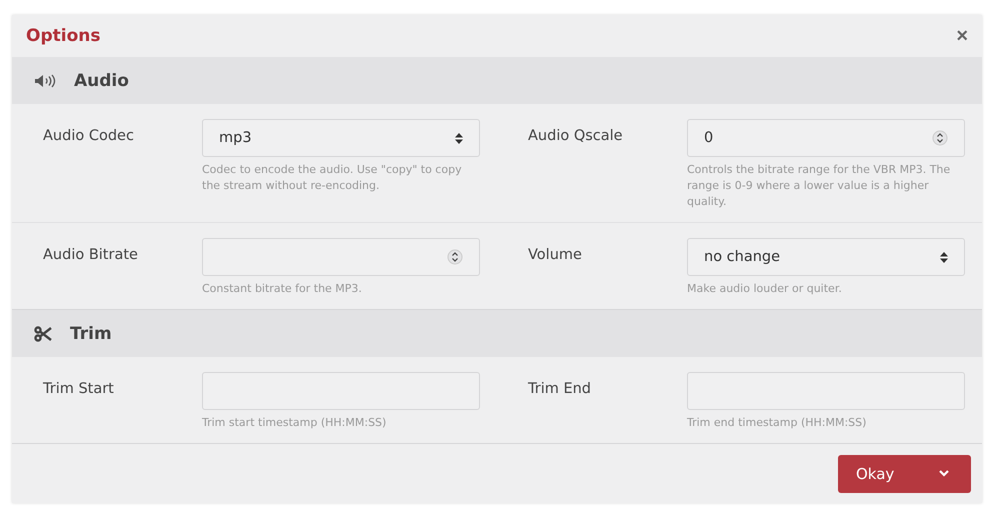 The width and height of the screenshot is (1000, 524). What do you see at coordinates (91, 334) in the screenshot?
I see `section-title: Trim` at bounding box center [91, 334].